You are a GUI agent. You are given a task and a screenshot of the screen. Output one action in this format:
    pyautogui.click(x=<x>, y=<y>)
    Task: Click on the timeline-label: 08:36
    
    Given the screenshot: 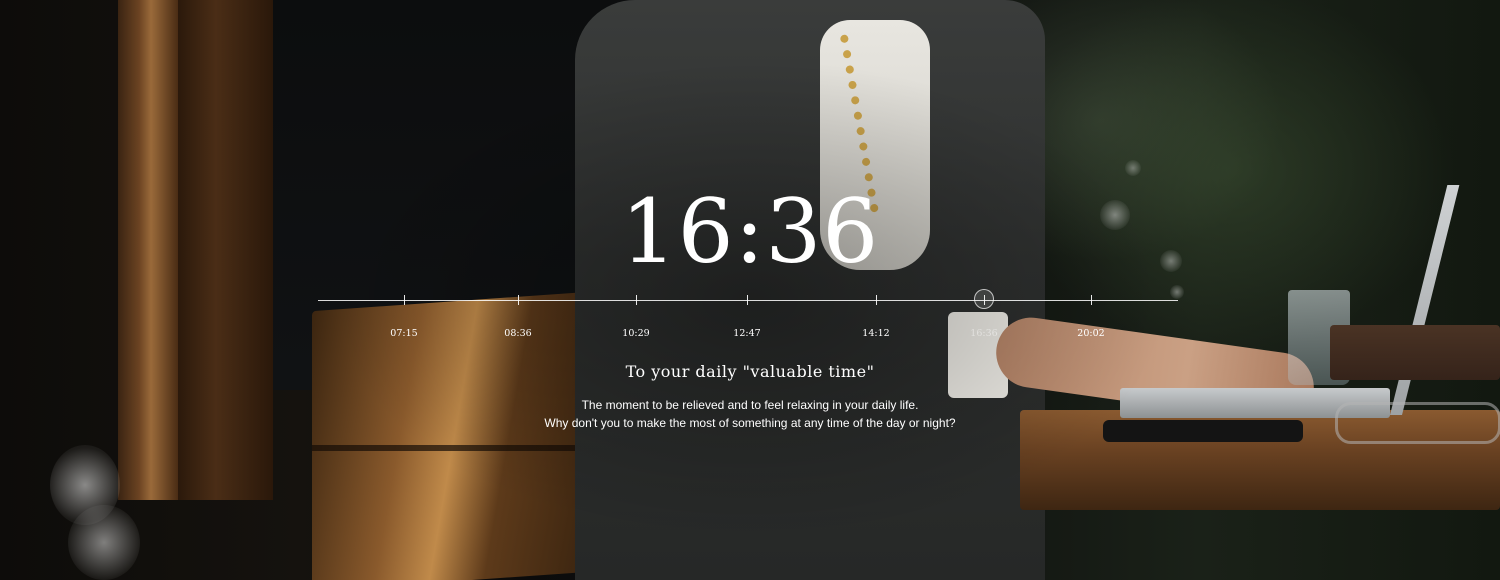 What is the action you would take?
    pyautogui.click(x=518, y=333)
    